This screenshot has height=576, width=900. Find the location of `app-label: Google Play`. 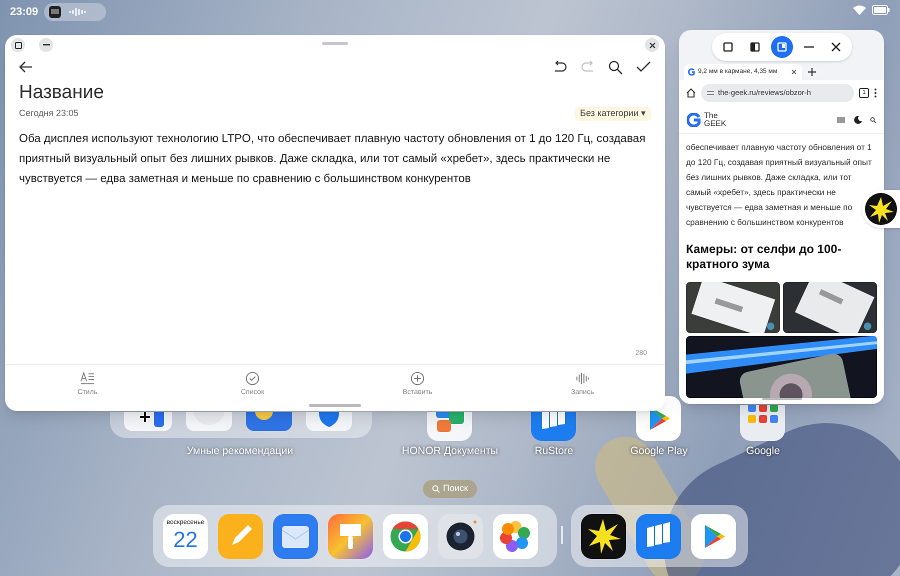

app-label: Google Play is located at coordinates (659, 451).